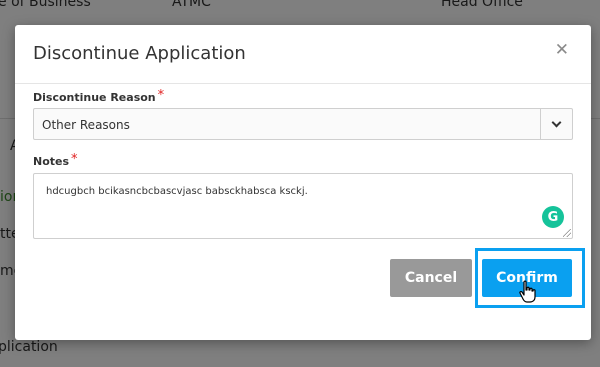  I want to click on cancel-button: Cancel, so click(431, 278).